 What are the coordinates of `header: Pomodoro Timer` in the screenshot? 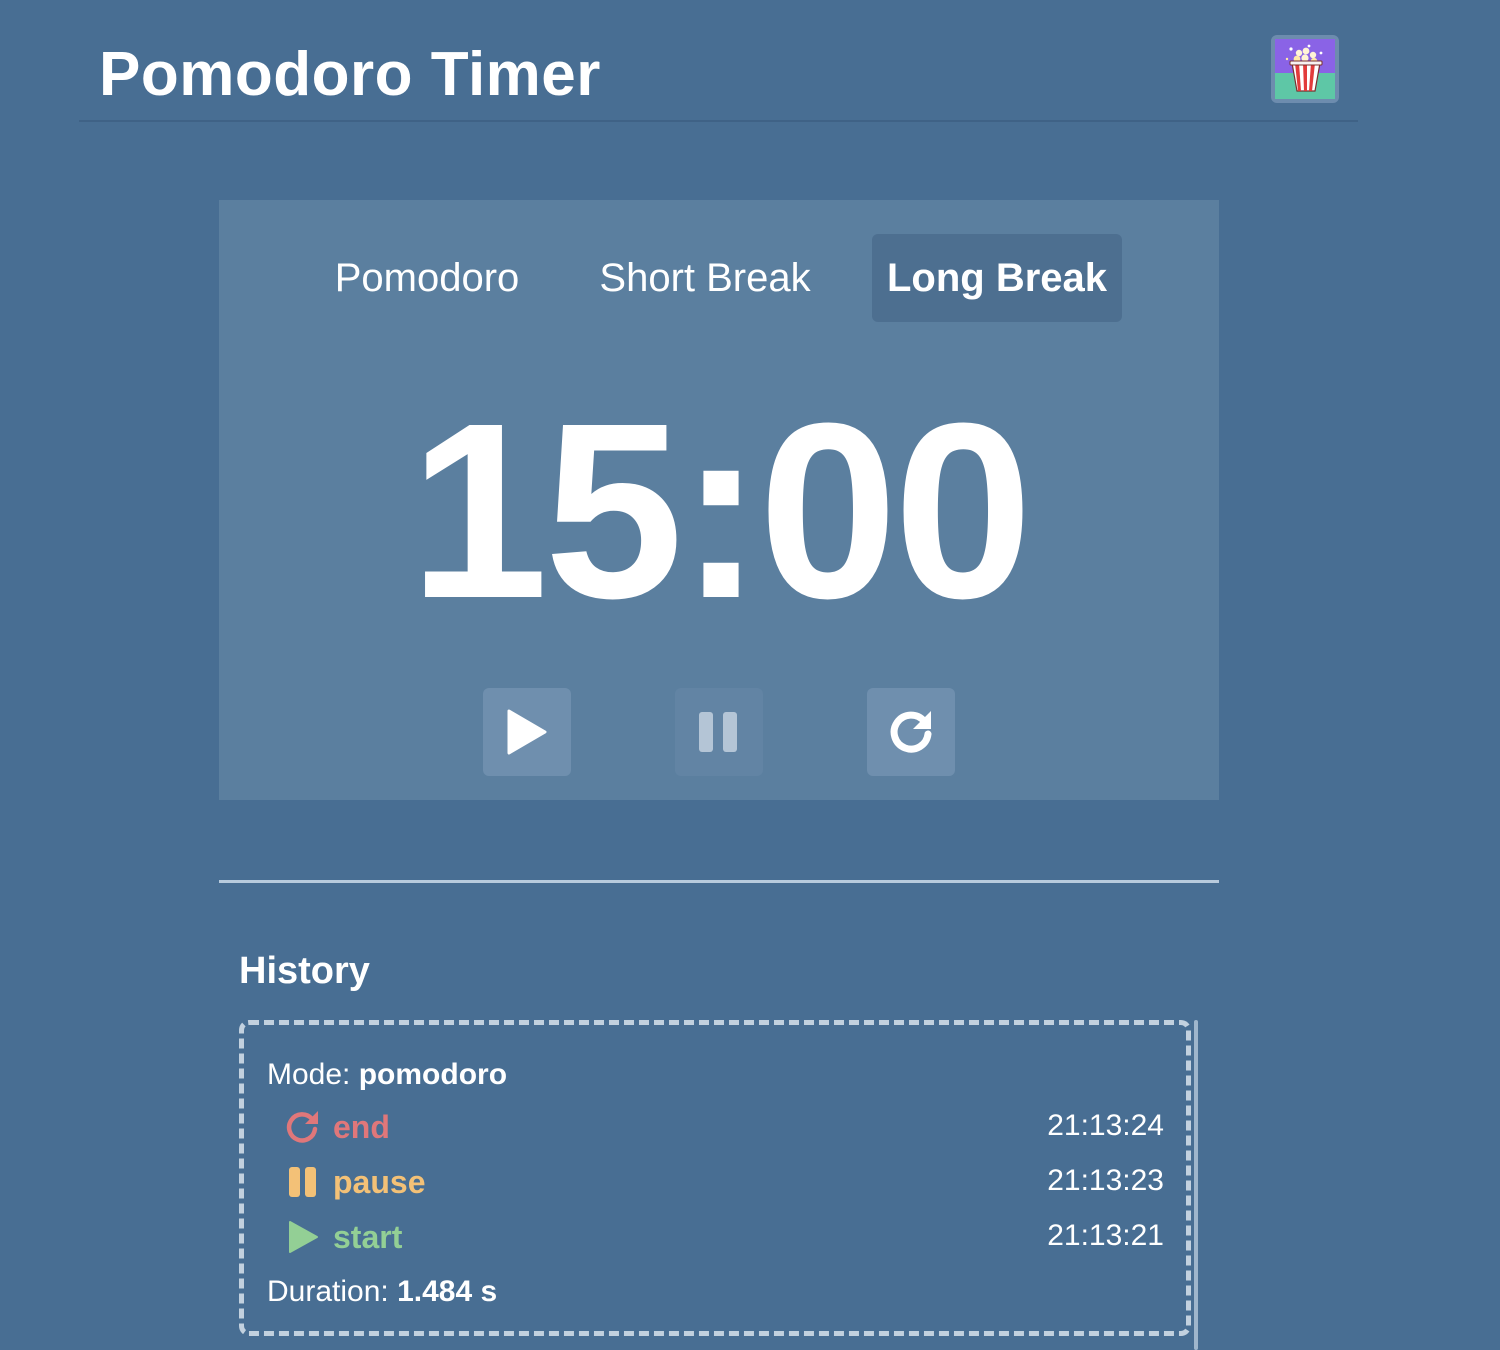 It's located at (718, 61).